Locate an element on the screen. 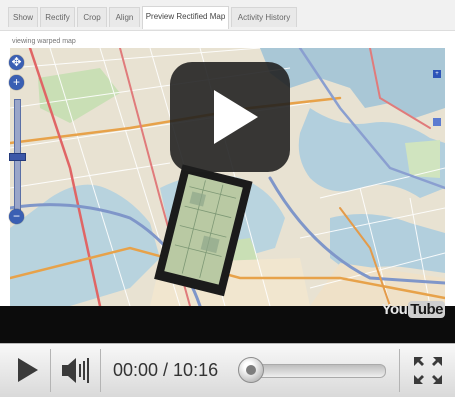  zoom-out-button: − is located at coordinates (16, 216).